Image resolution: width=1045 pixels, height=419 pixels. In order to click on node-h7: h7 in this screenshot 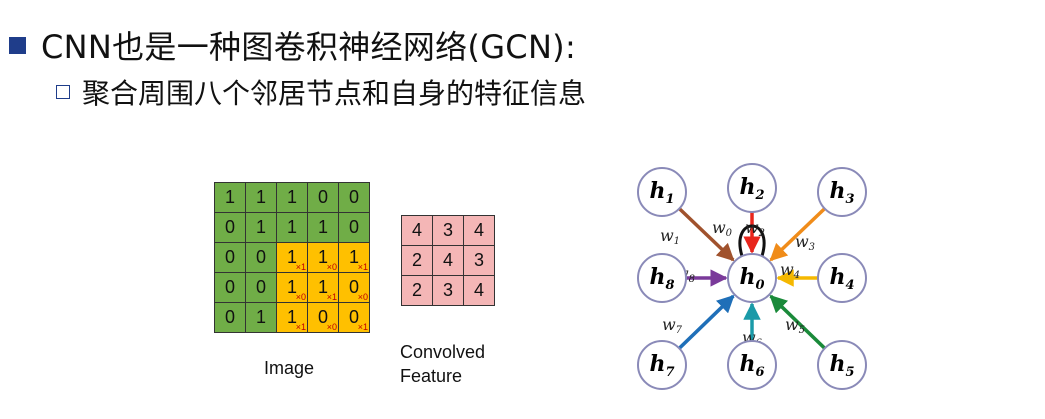, I will do `click(662, 365)`.